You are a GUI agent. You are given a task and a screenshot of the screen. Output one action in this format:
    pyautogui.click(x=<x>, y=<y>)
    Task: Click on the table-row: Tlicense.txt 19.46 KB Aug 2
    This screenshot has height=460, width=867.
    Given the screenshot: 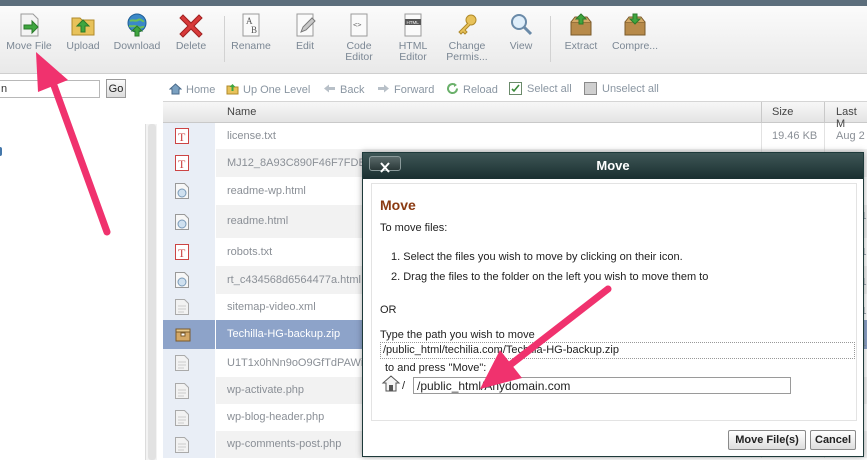 What is the action you would take?
    pyautogui.click(x=515, y=136)
    